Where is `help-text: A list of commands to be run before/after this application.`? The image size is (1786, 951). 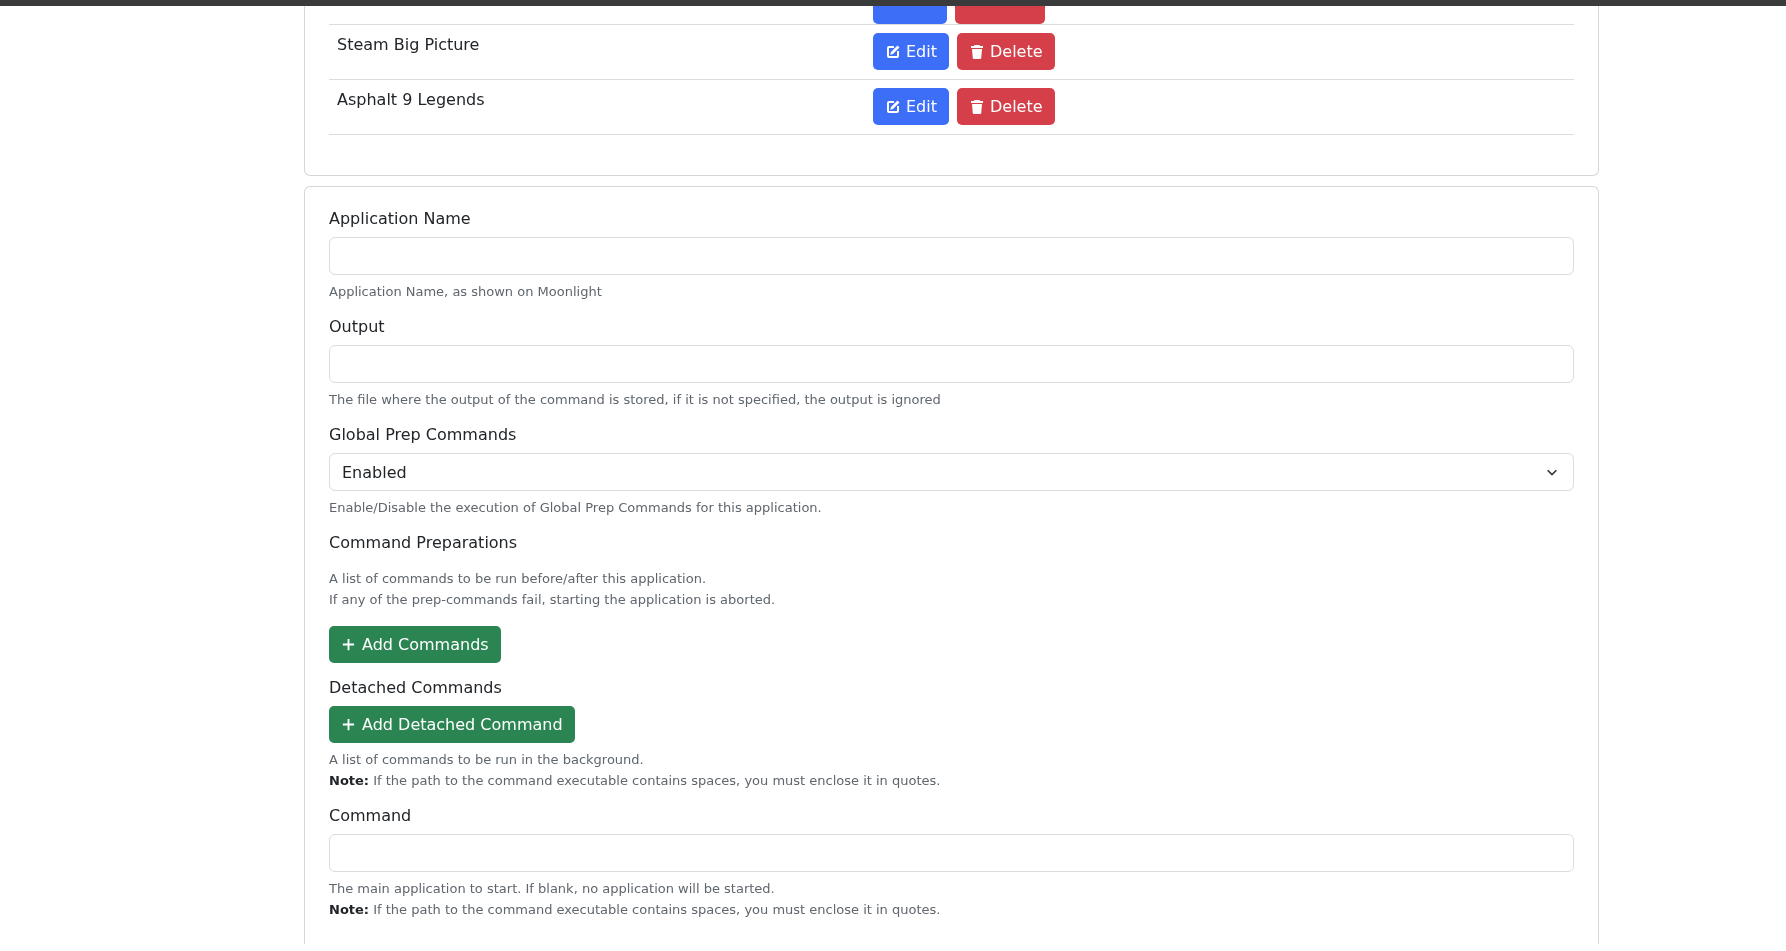
help-text: A list of commands to be run before/after this application. is located at coordinates (518, 579).